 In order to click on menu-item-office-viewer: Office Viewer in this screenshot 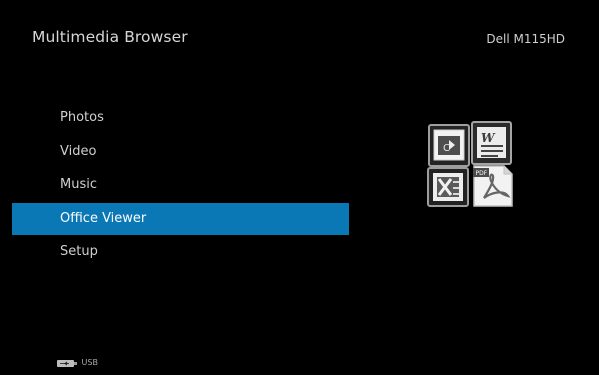, I will do `click(180, 218)`.